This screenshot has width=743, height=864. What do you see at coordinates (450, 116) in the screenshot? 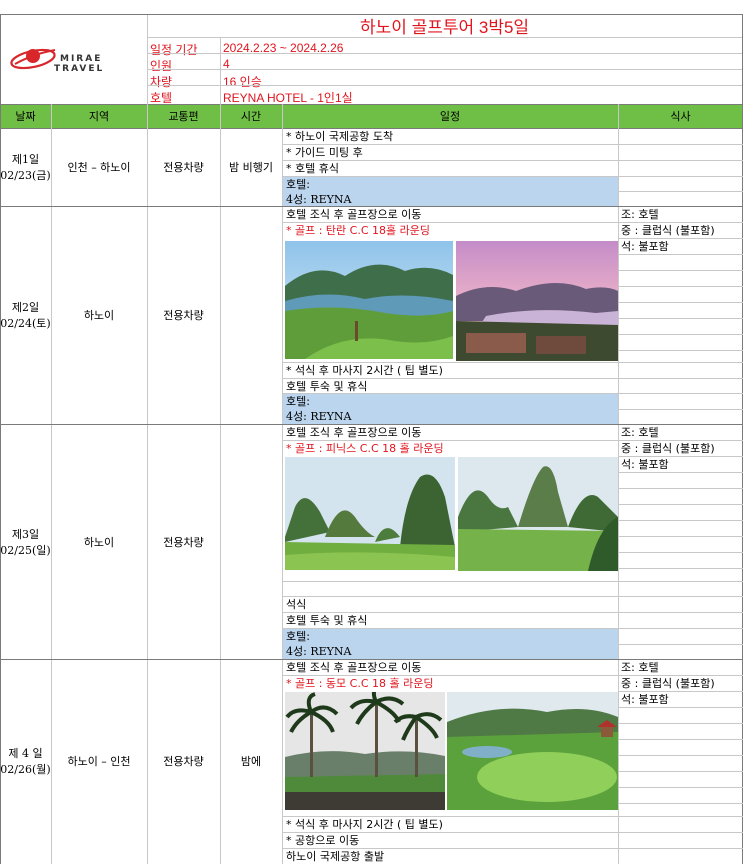
I see `column-header-schedule: 일정` at bounding box center [450, 116].